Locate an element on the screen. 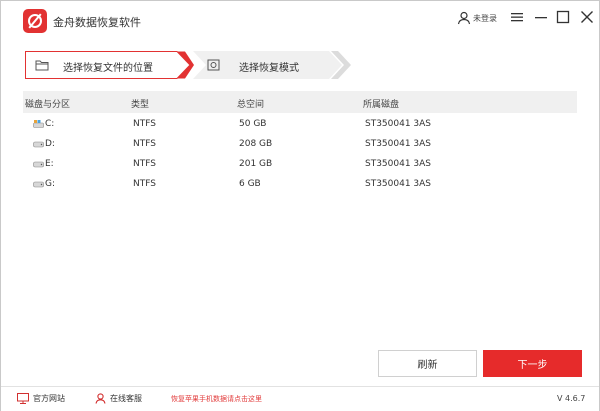 The height and width of the screenshot is (411, 600). official-website-link: 官方网站 is located at coordinates (41, 398).